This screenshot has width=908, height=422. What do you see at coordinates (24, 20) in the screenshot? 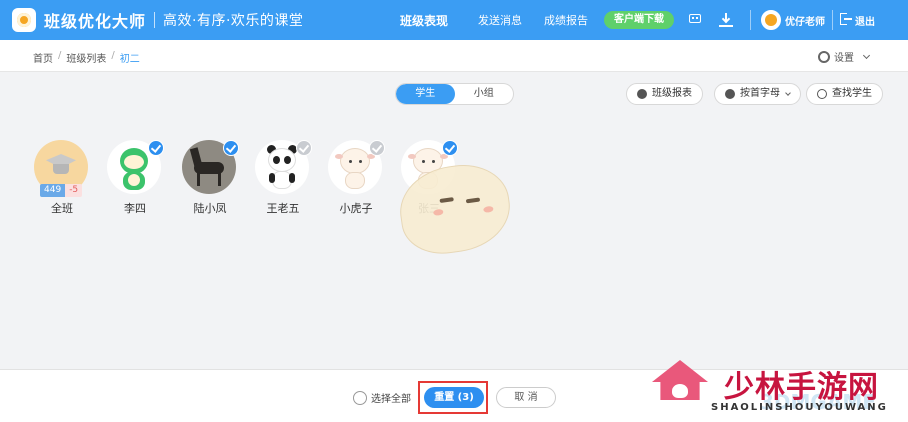
I see `app-logo-icon` at bounding box center [24, 20].